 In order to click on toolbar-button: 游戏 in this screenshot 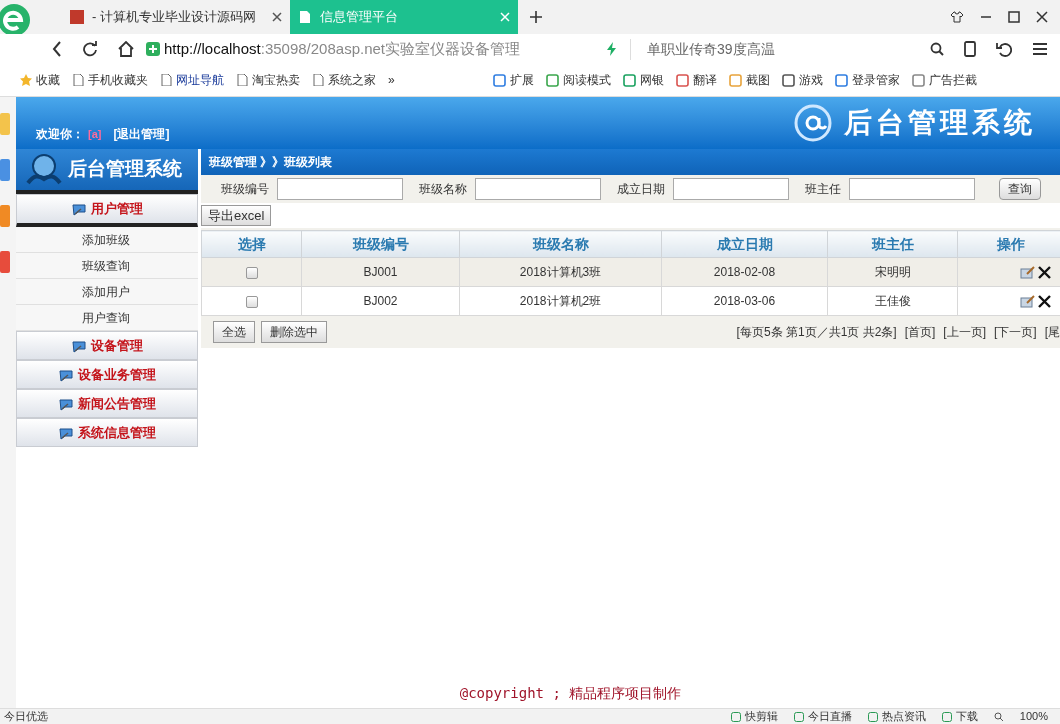, I will do `click(810, 80)`.